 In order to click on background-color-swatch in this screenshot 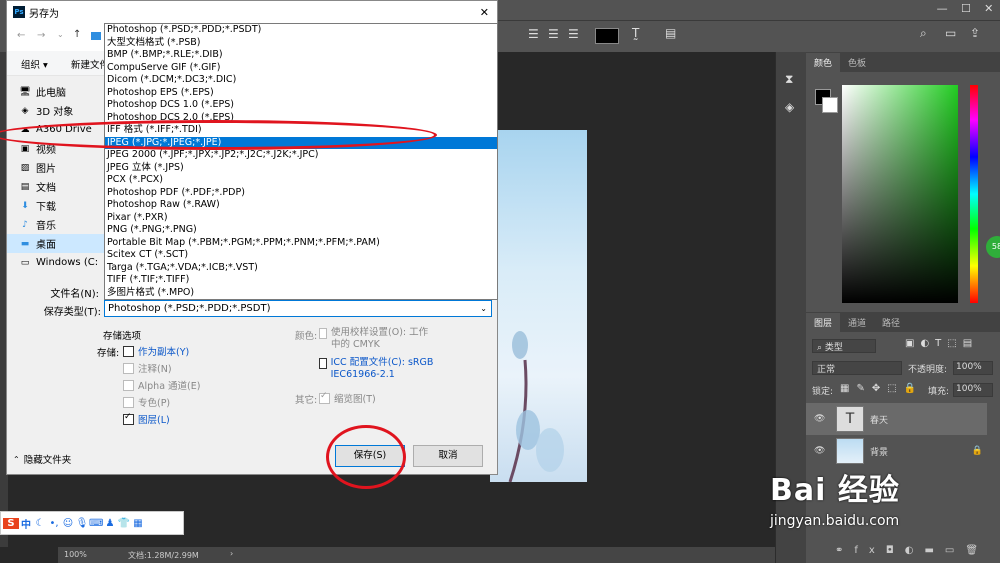, I will do `click(830, 105)`.